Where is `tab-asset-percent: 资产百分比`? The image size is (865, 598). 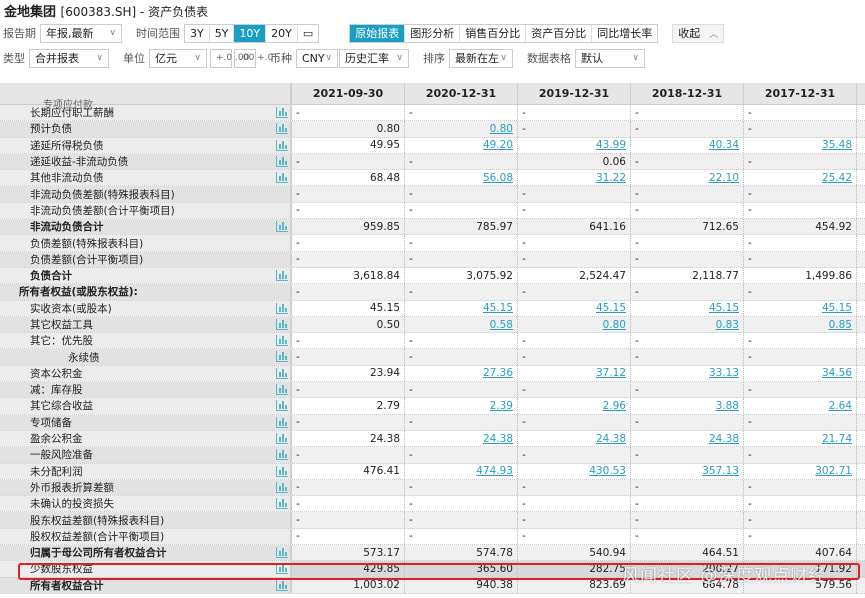 tab-asset-percent: 资产百分比 is located at coordinates (559, 33).